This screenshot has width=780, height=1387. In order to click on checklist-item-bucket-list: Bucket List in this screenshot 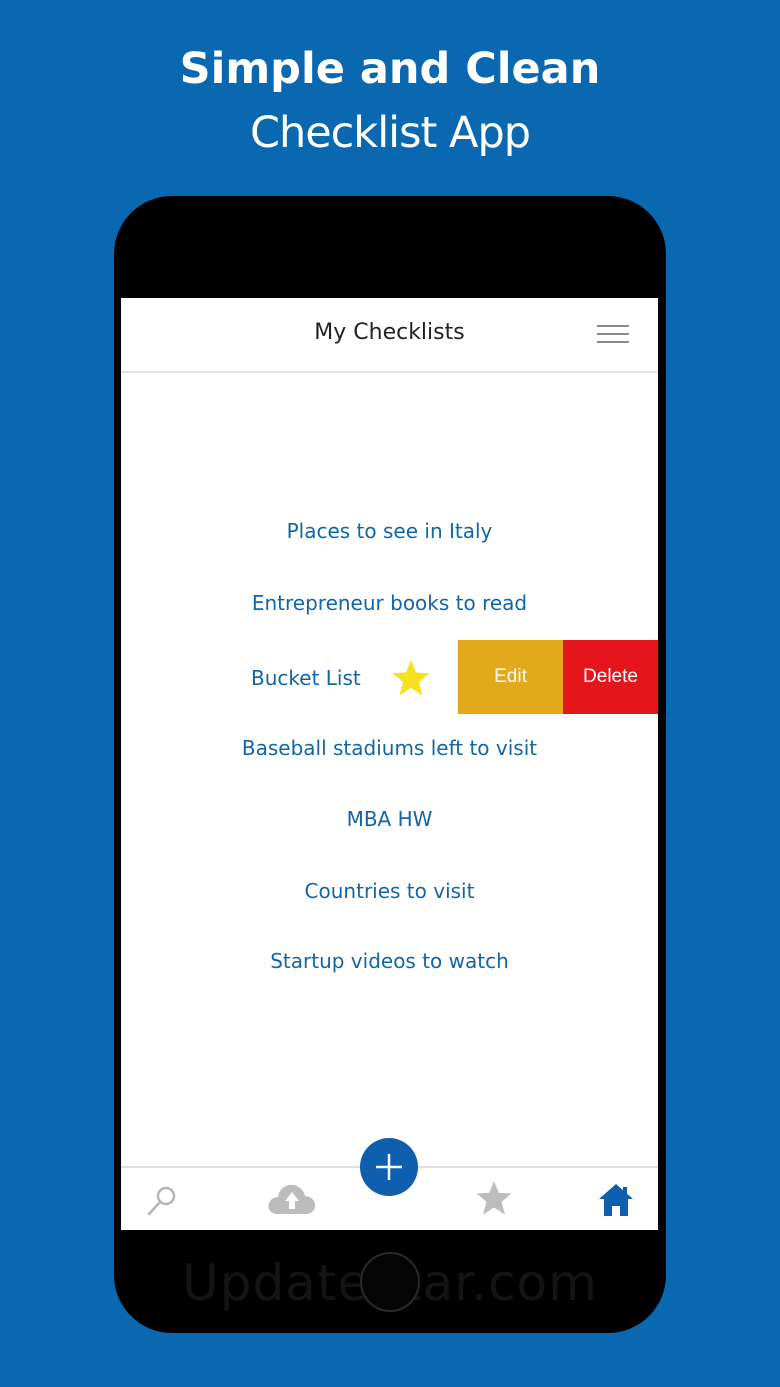, I will do `click(306, 678)`.